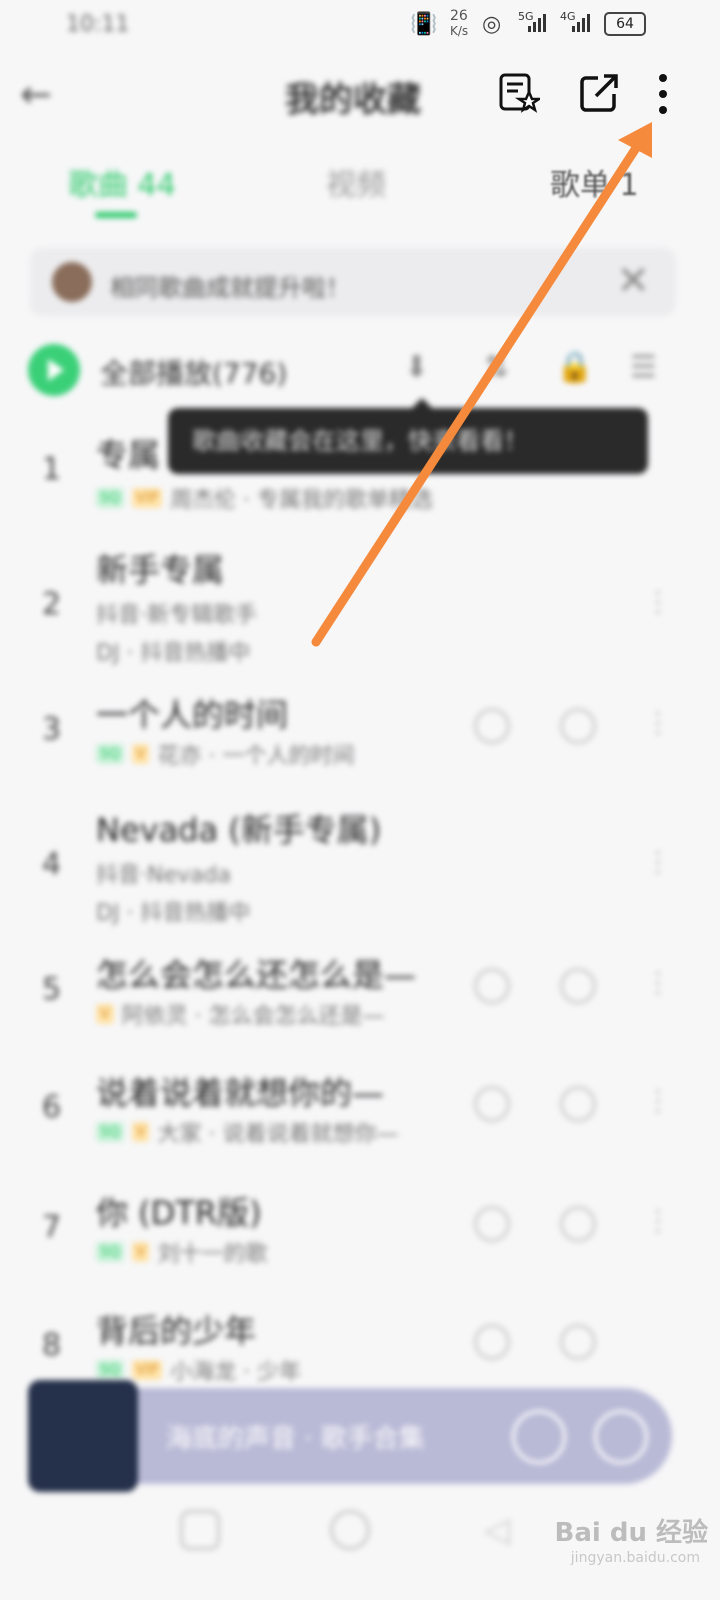 This screenshot has height=1600, width=720. I want to click on net-speed: 26, so click(459, 16).